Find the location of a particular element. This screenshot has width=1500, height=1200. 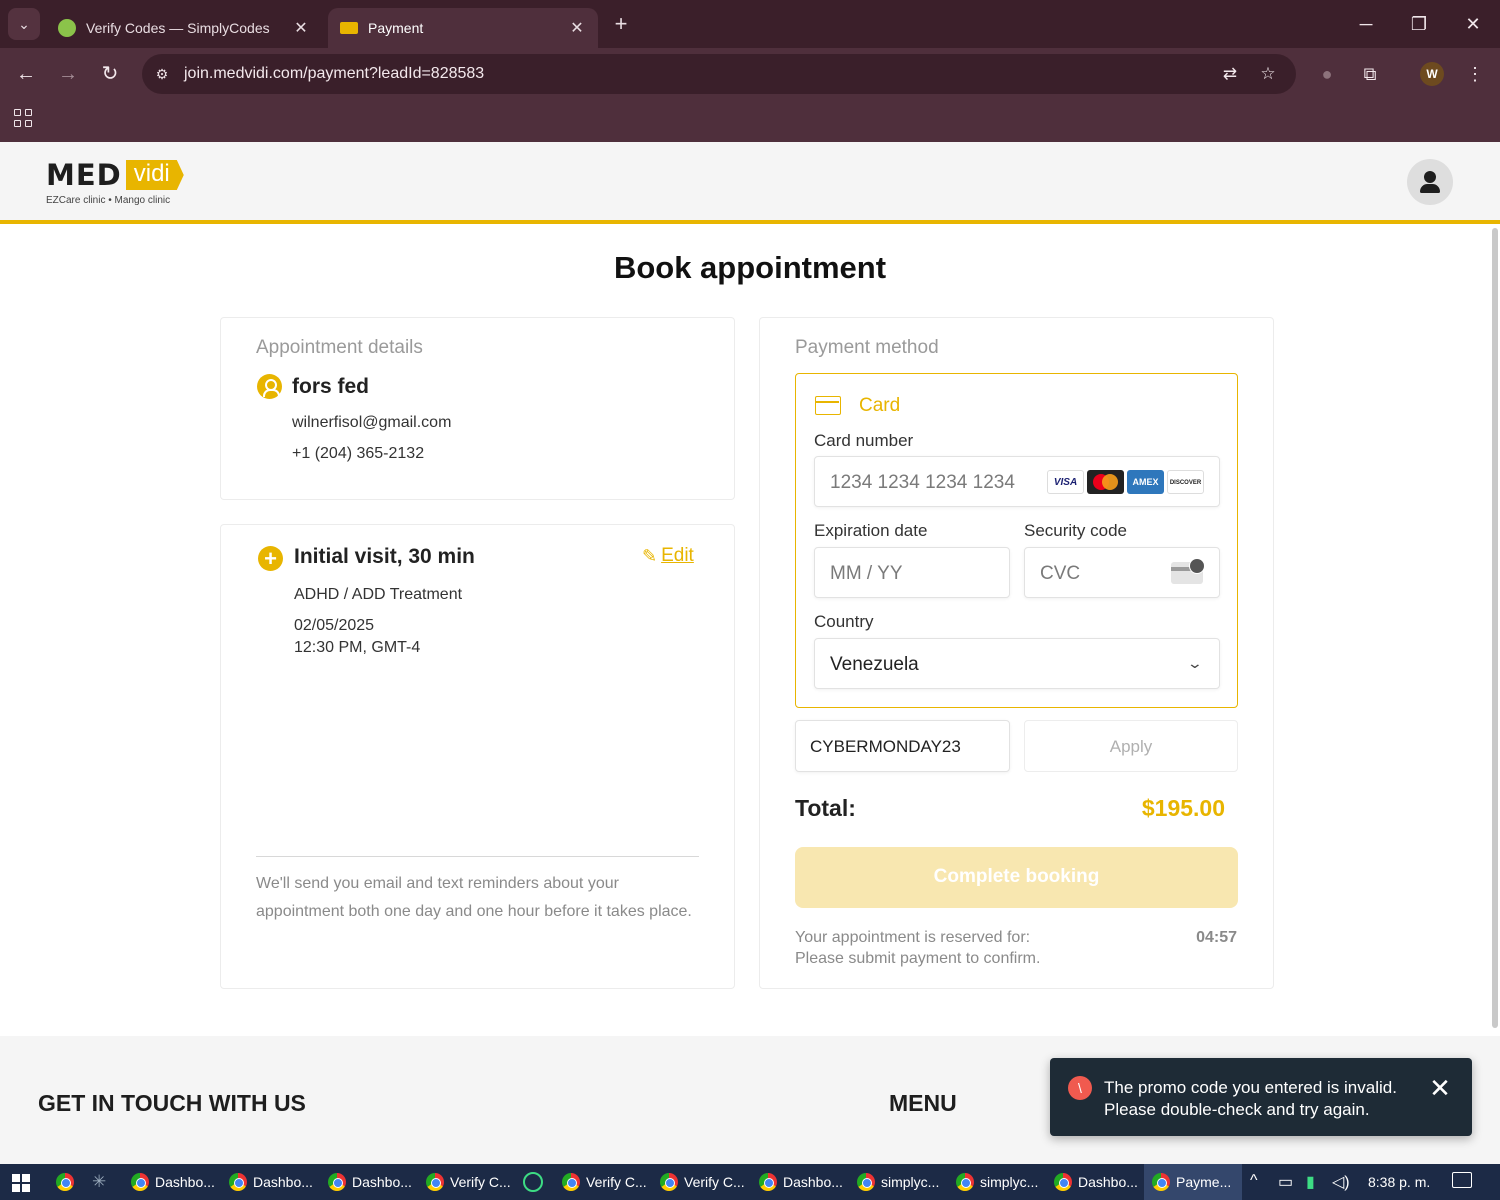

menu-heading: MENU is located at coordinates (923, 1103).